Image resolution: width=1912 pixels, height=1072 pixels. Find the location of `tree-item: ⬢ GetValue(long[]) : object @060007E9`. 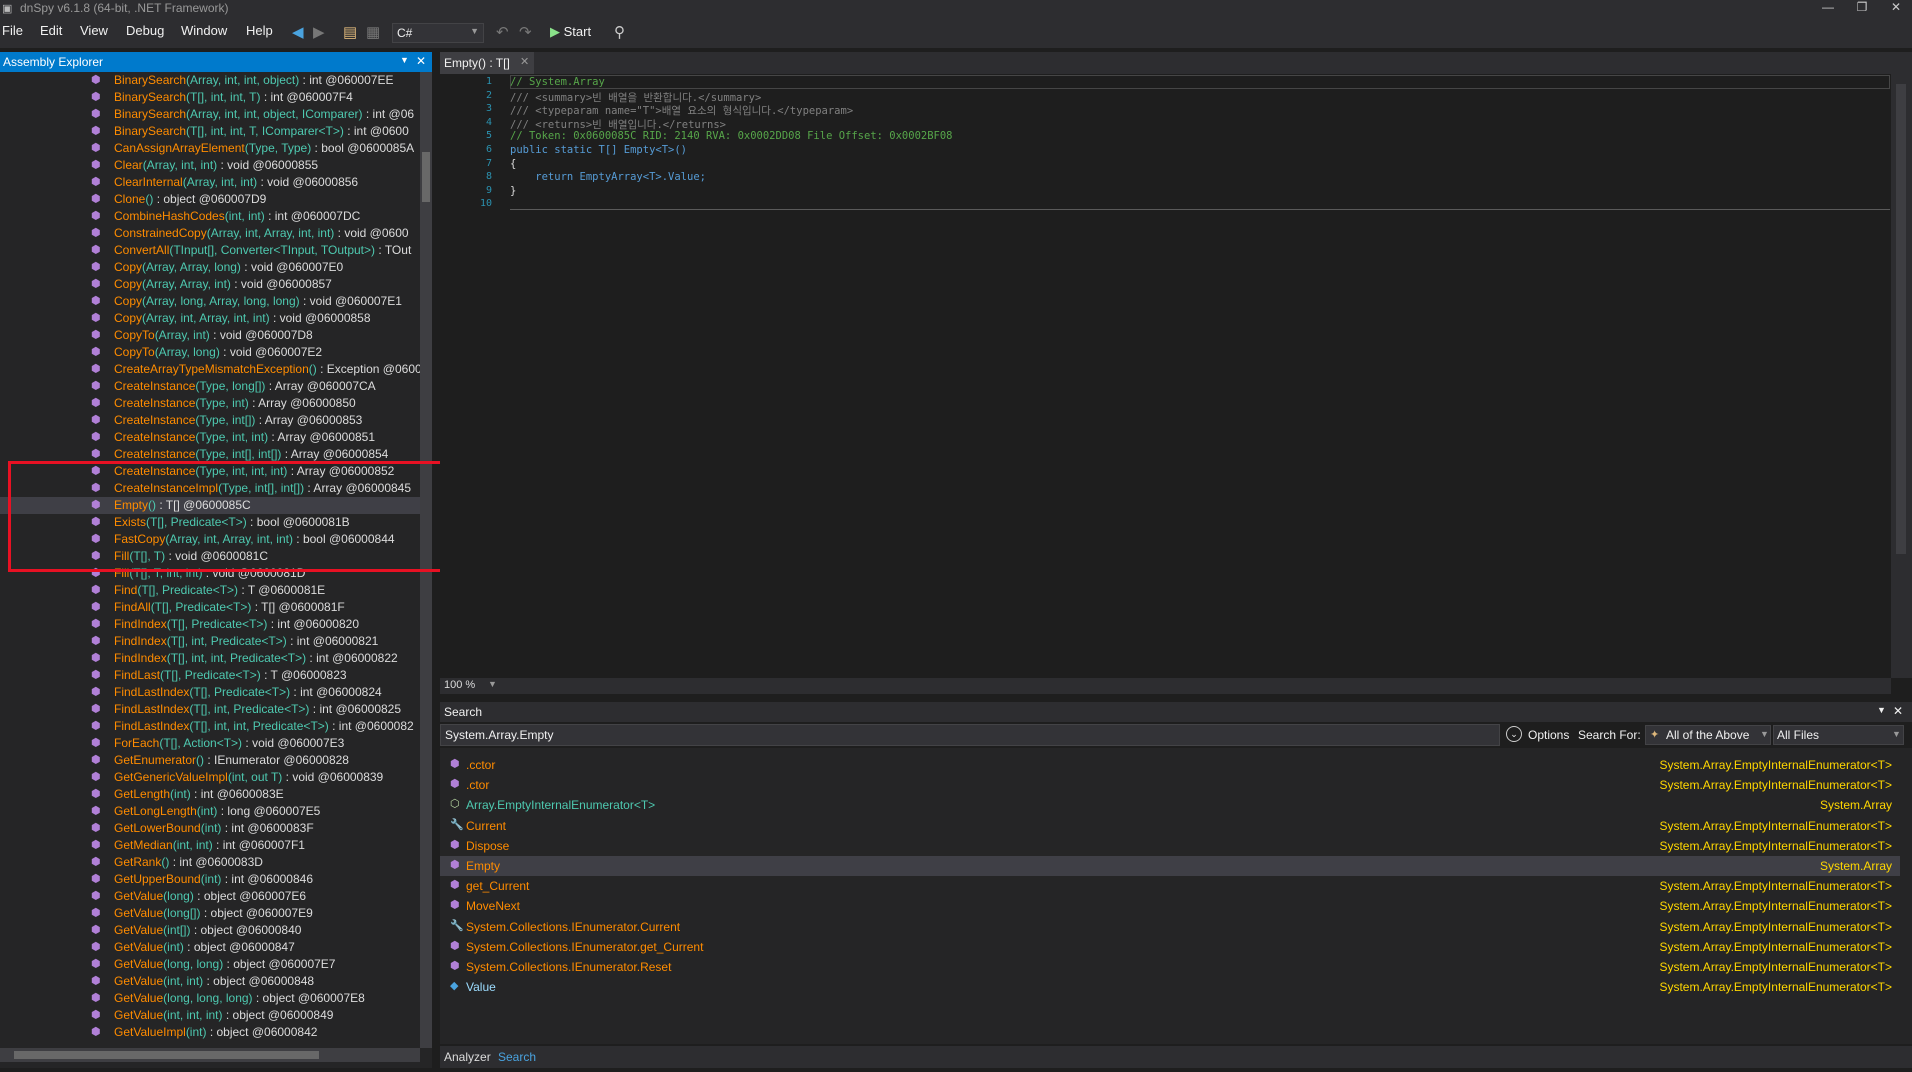

tree-item: ⬢ GetValue(long[]) : object @060007E9 is located at coordinates (210, 913).